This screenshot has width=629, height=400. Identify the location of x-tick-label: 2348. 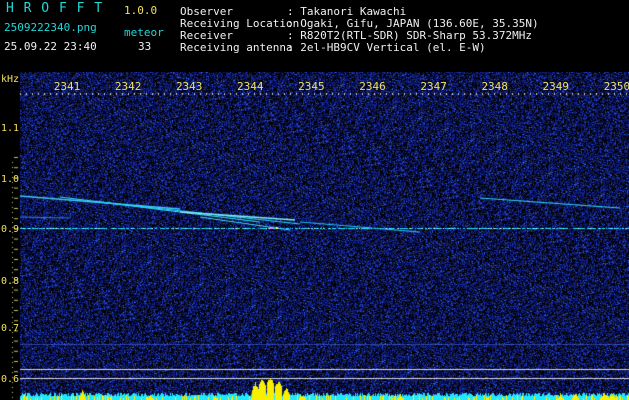
(494, 86).